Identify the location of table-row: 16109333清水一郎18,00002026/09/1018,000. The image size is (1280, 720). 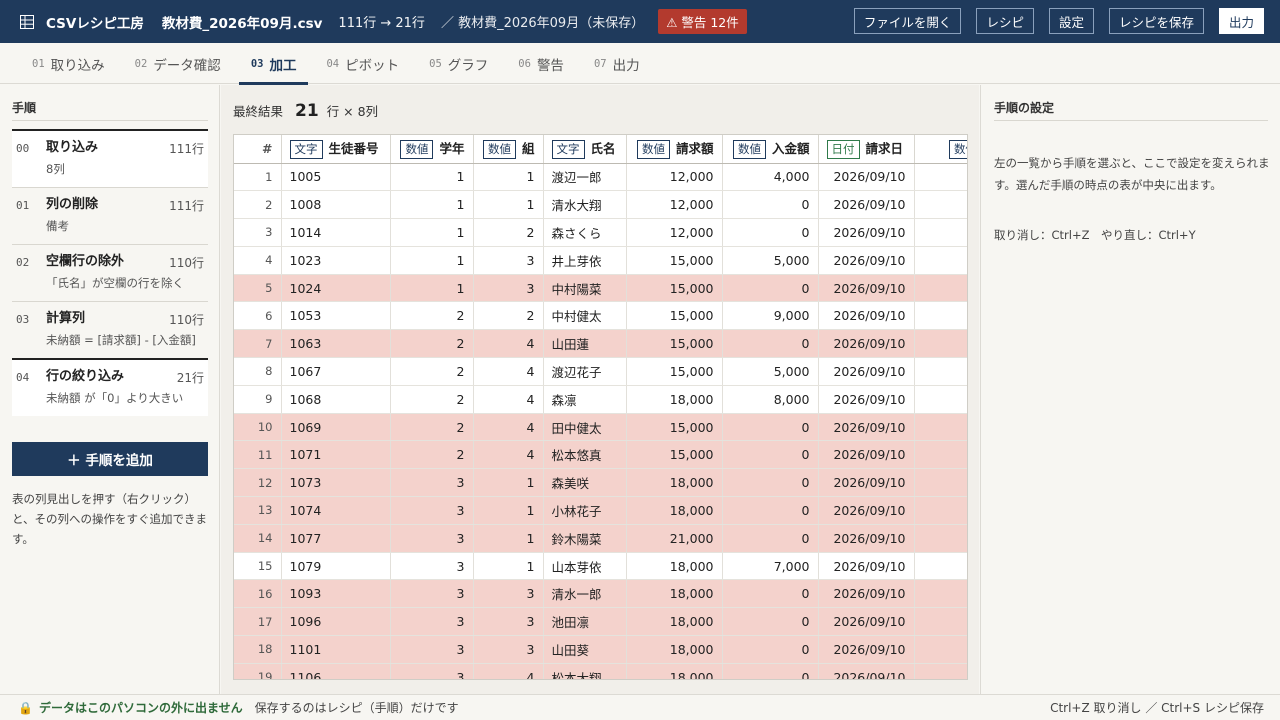
(600, 594).